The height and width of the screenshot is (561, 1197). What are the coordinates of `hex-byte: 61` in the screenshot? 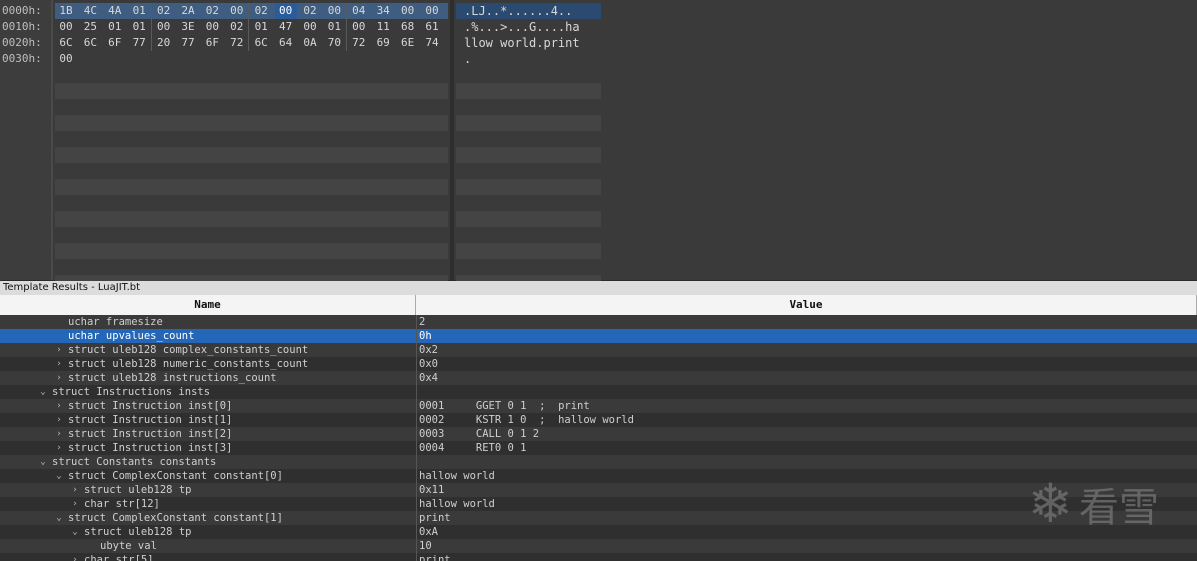 It's located at (432, 27).